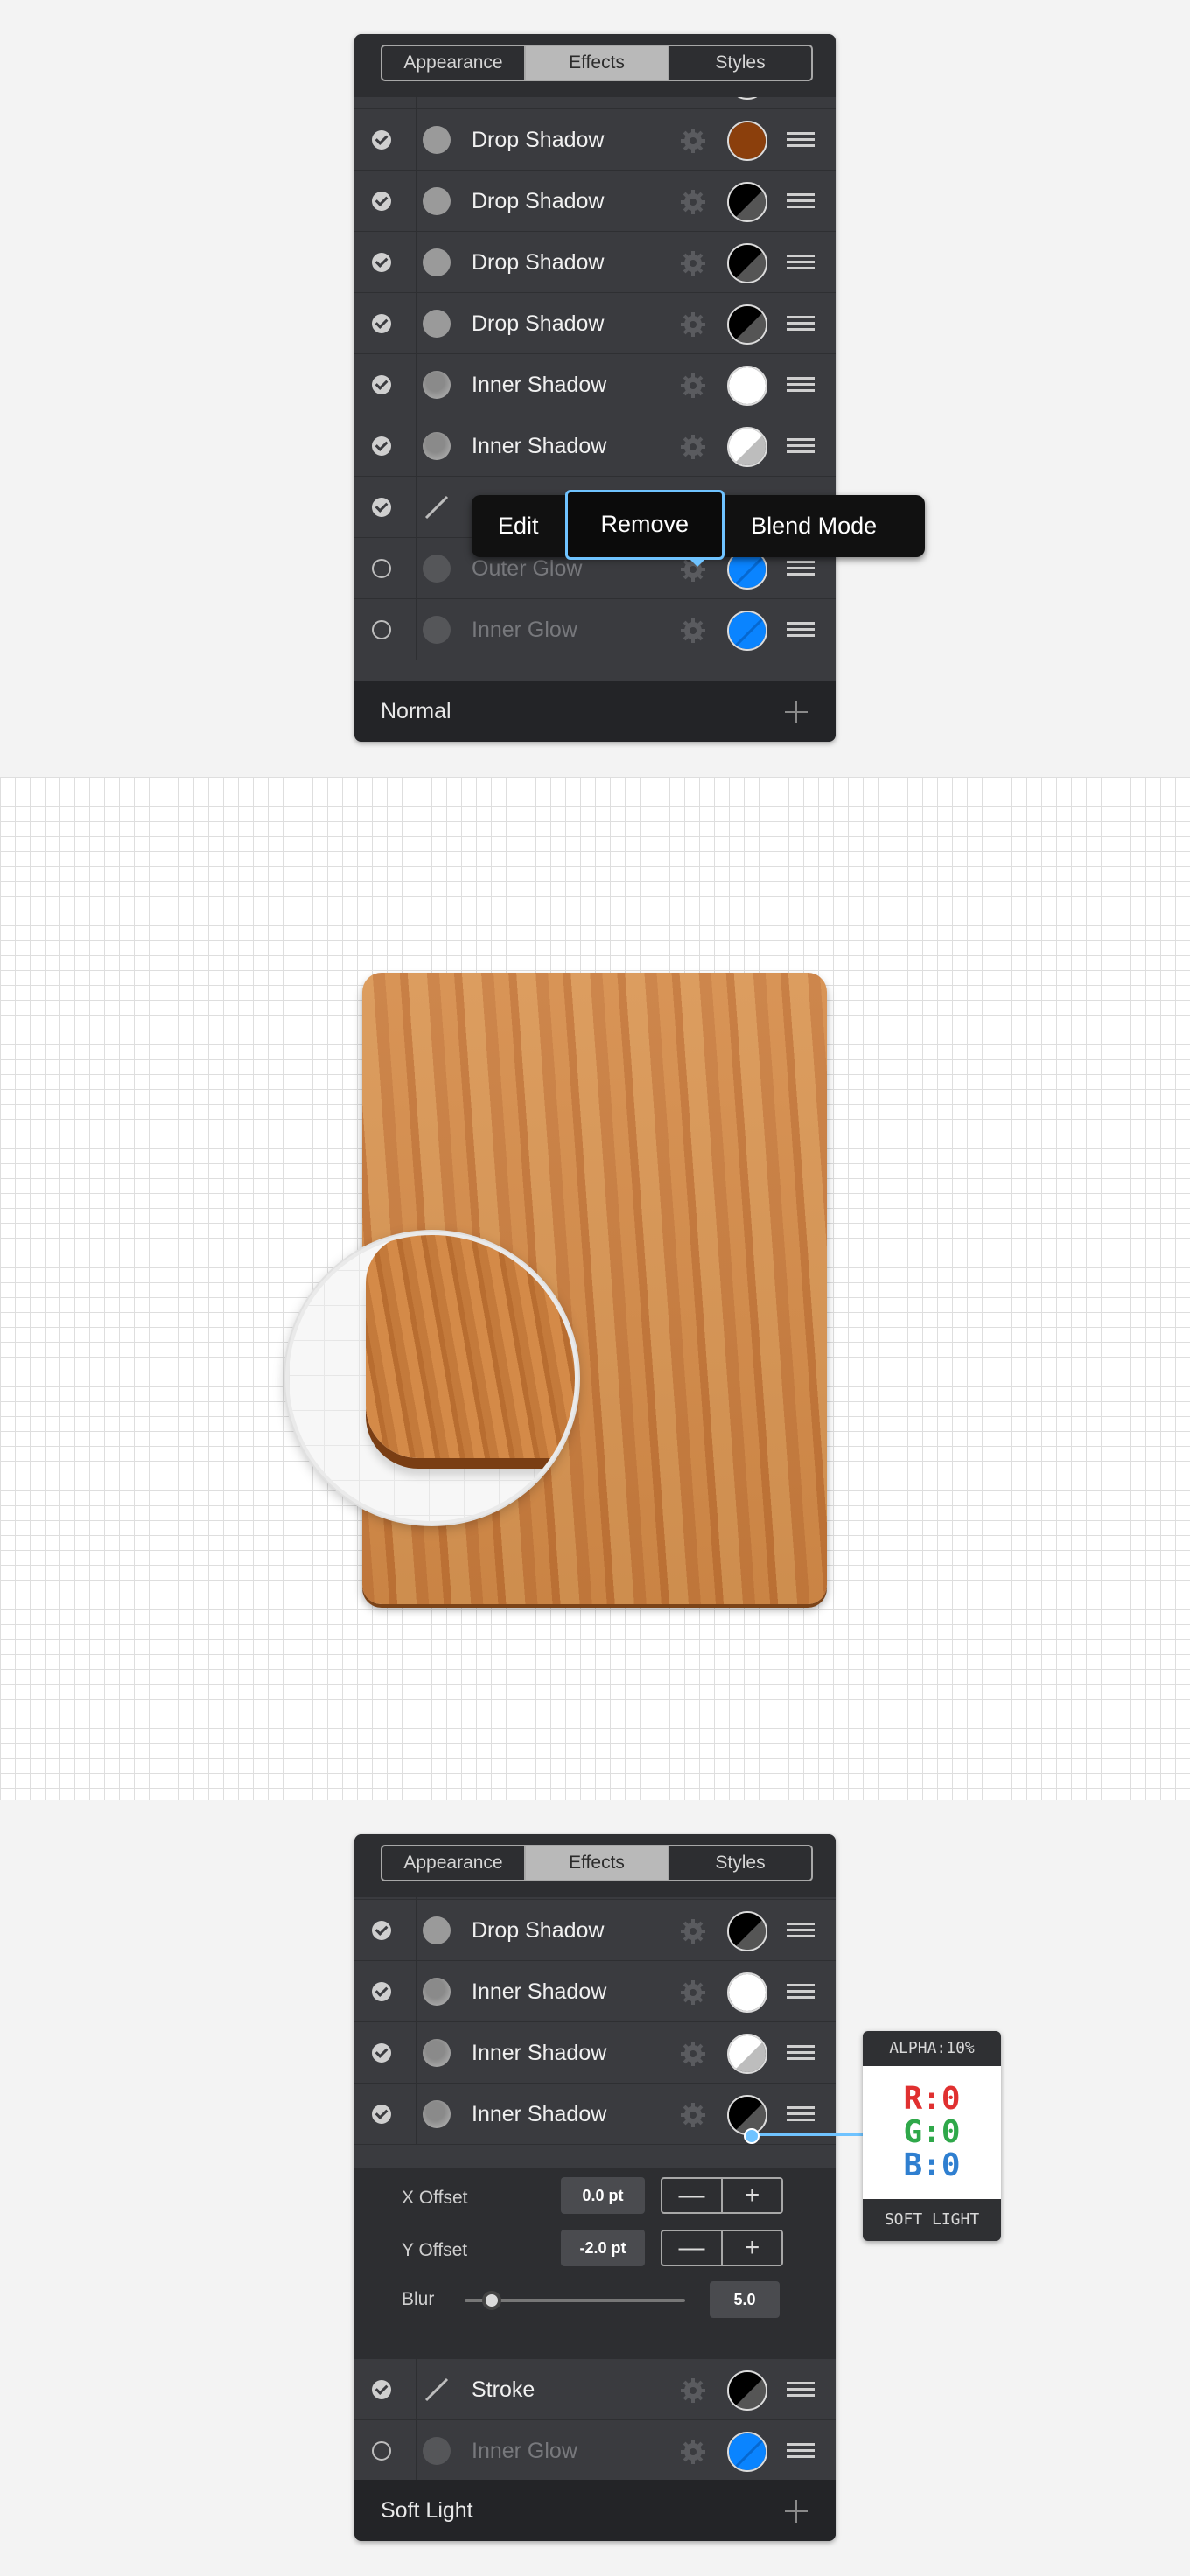 The image size is (1190, 2576). I want to click on tab-bar: Appearance Effects Styles, so click(595, 1866).